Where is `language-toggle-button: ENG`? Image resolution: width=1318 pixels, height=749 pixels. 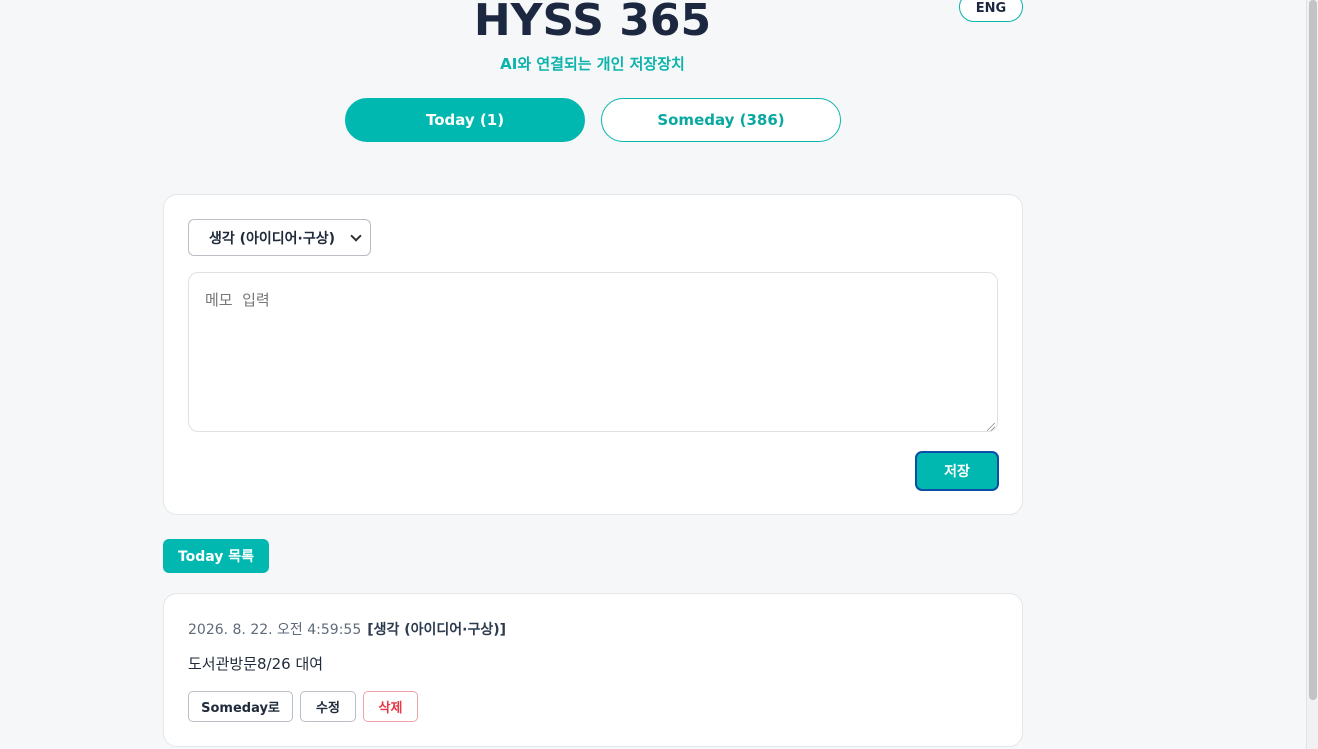
language-toggle-button: ENG is located at coordinates (991, 11).